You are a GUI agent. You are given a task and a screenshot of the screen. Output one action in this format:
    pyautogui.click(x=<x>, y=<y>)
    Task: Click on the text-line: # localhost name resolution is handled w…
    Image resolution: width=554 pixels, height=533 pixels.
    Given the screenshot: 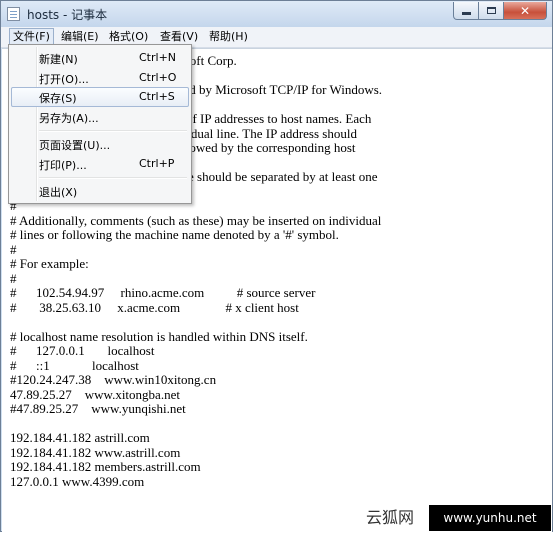 What is the action you would take?
    pyautogui.click(x=159, y=336)
    